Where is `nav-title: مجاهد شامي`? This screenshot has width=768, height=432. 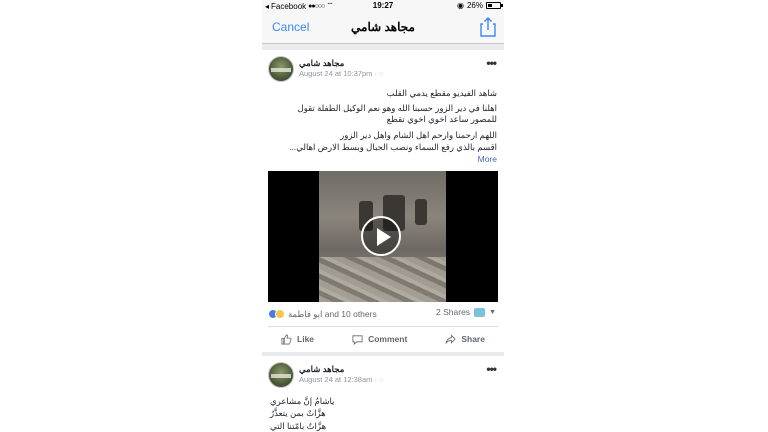
nav-title: مجاهد شامي is located at coordinates (383, 27).